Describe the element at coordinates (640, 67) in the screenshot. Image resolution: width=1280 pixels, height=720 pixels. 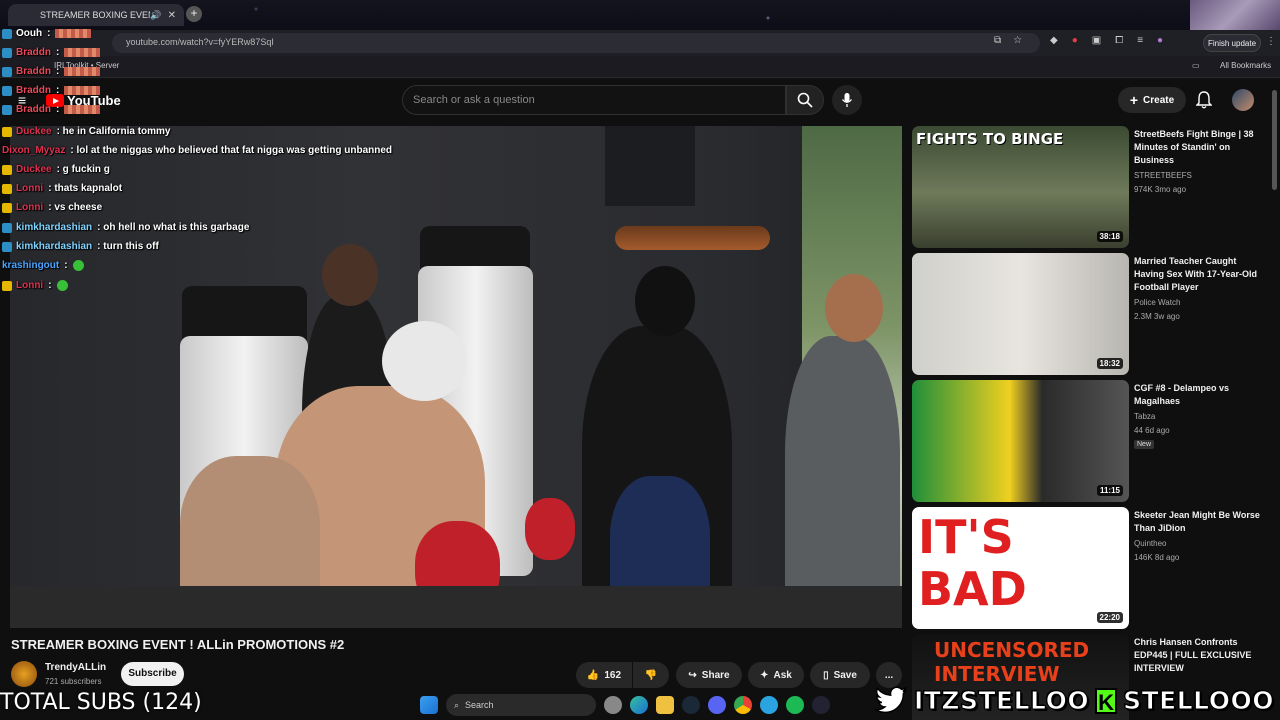
I see `bookmarks-bar: IRLToolkit • Server ▭ All Bookmarks` at that location.